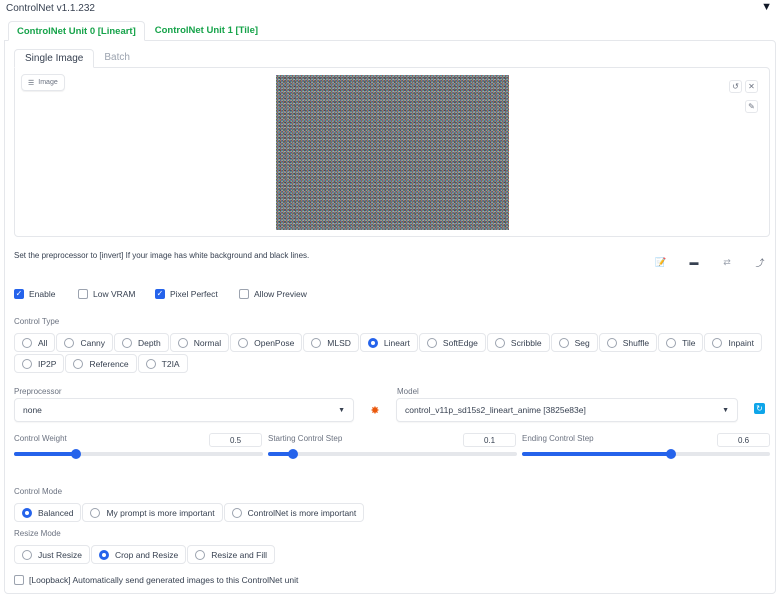 This screenshot has height=610, width=780. I want to click on control-type-openpose: OpenPose, so click(266, 342).